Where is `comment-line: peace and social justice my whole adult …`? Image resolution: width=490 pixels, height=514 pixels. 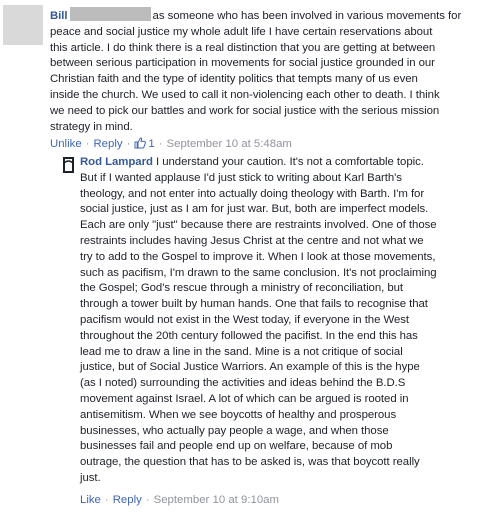
comment-line: peace and social justice my whole adult … is located at coordinates (241, 31).